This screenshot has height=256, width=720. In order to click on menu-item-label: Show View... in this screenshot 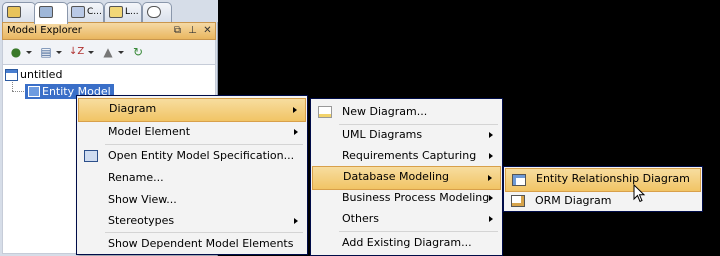, I will do `click(142, 199)`.